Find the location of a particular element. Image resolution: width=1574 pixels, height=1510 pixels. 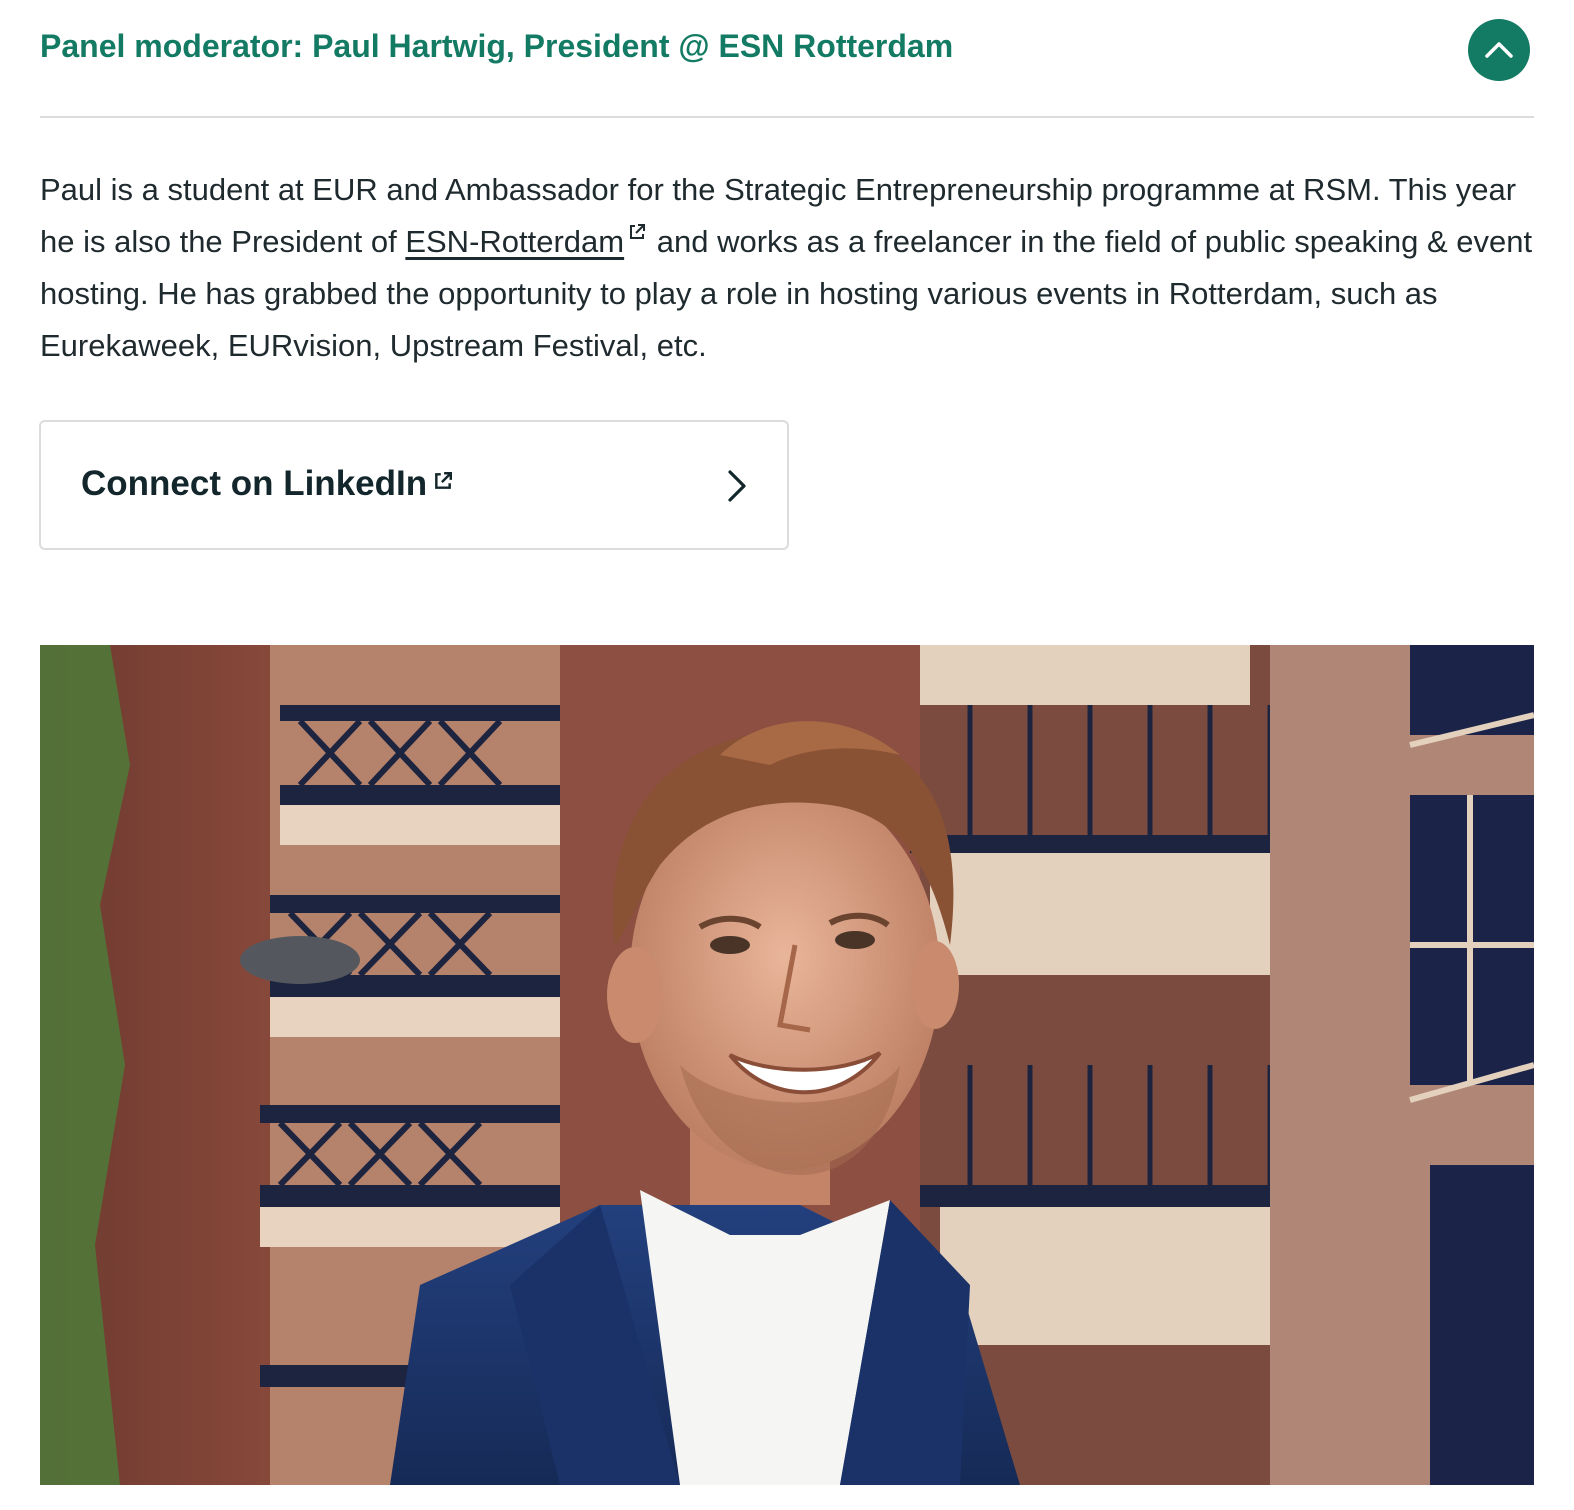

collapse-button is located at coordinates (1499, 50).